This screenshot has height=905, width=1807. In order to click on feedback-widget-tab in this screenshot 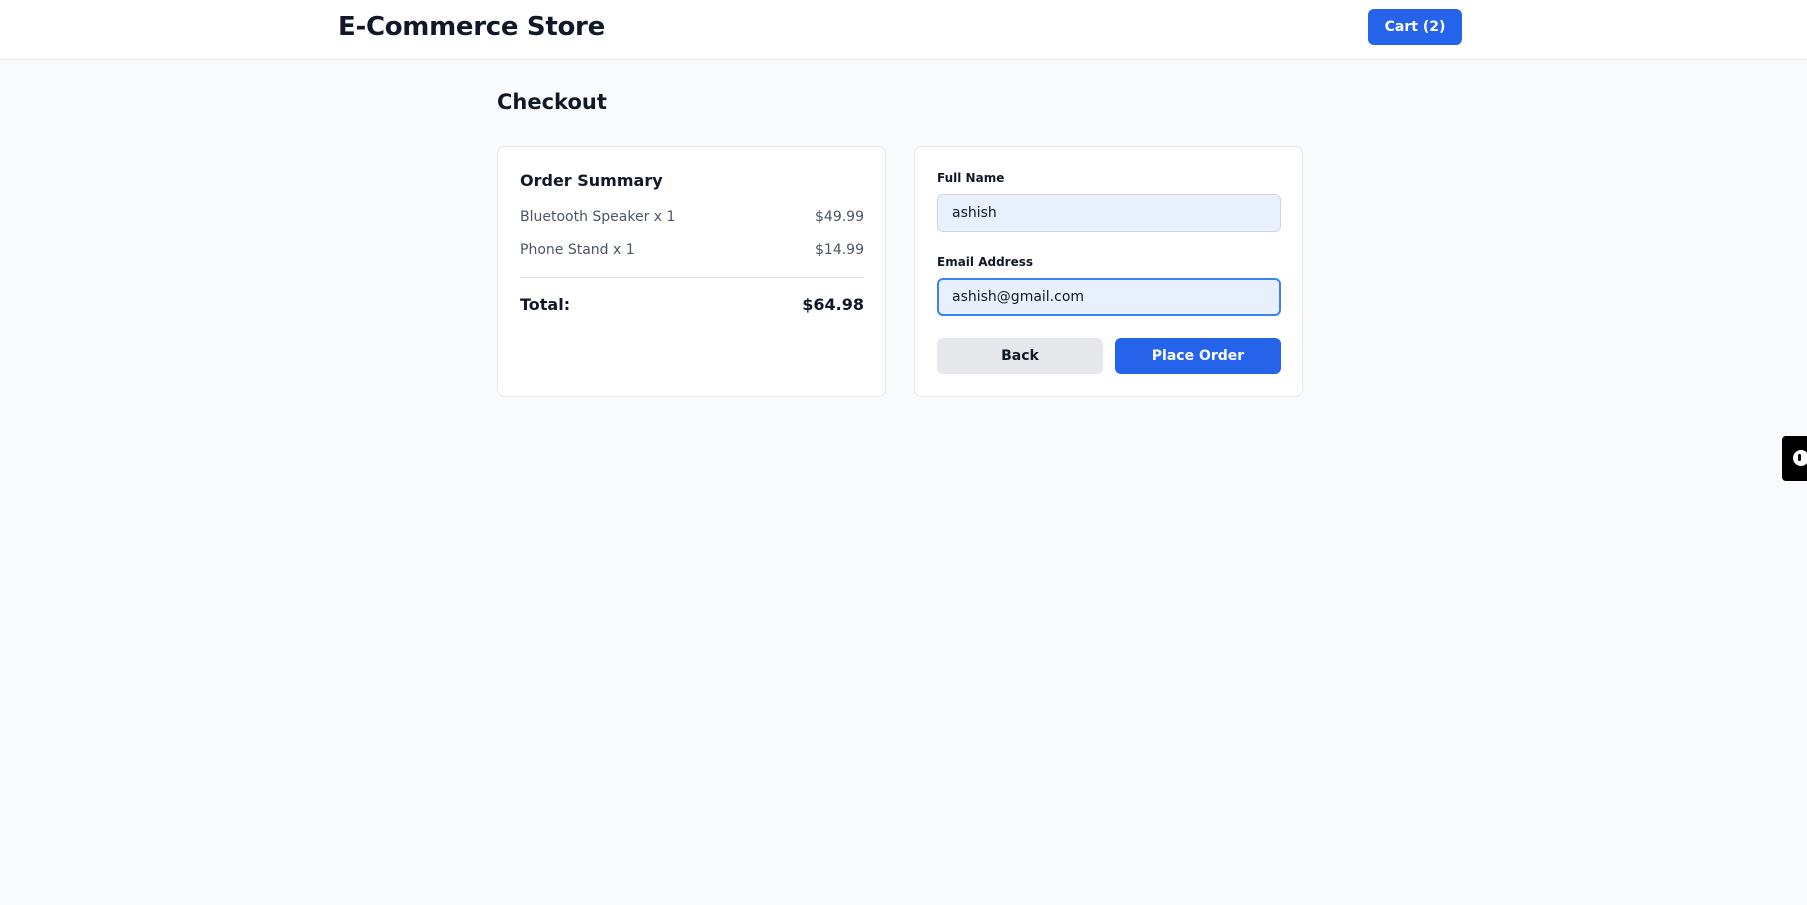, I will do `click(1794, 458)`.